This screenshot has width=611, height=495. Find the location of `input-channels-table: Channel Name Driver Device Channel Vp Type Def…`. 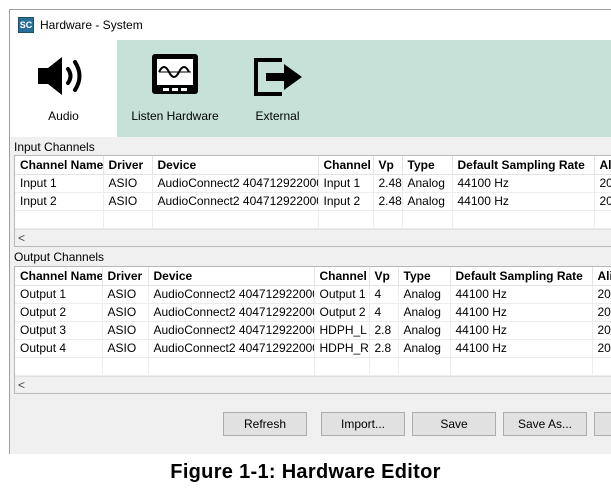

input-channels-table: Channel Name Driver Device Channel Vp Type Def… is located at coordinates (313, 192).